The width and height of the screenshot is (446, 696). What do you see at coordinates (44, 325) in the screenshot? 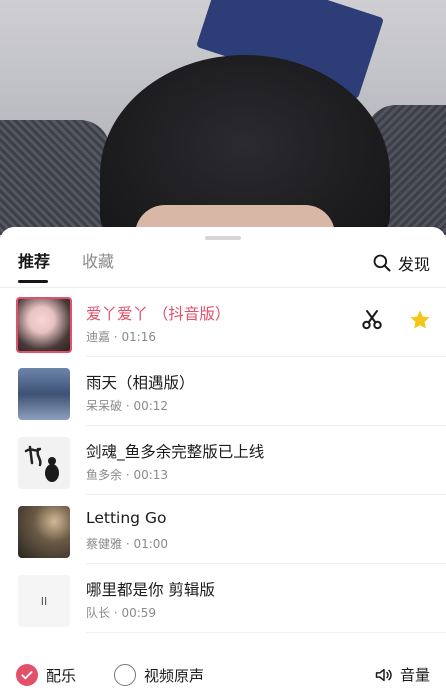
I see `cover-art-girl` at bounding box center [44, 325].